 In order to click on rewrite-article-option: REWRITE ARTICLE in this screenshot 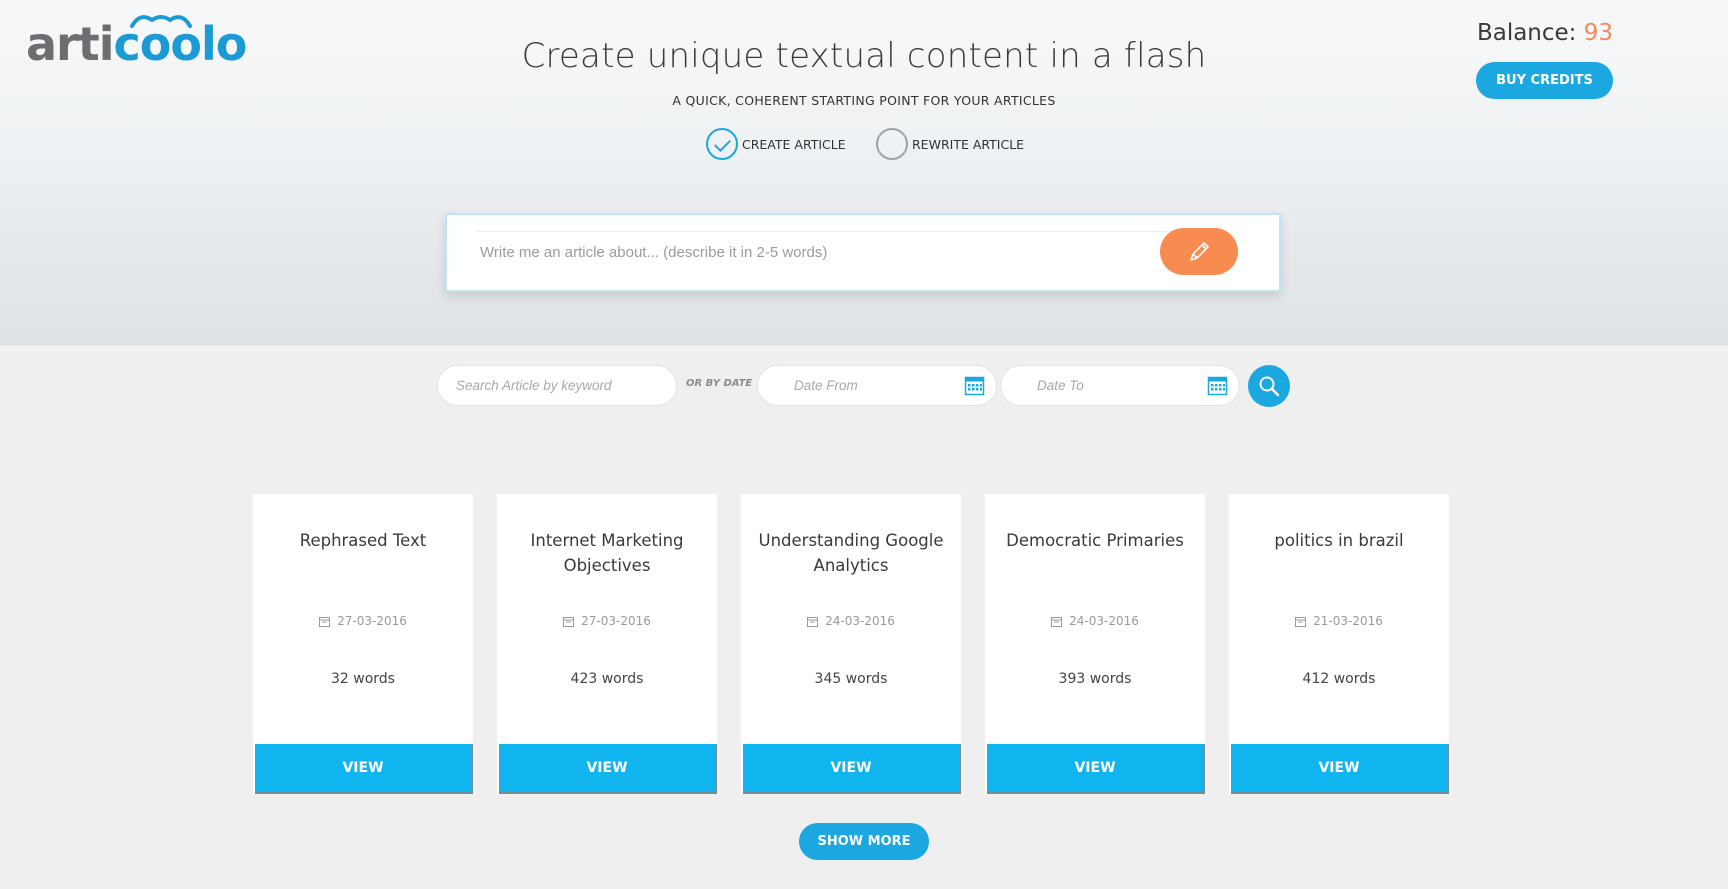, I will do `click(950, 144)`.